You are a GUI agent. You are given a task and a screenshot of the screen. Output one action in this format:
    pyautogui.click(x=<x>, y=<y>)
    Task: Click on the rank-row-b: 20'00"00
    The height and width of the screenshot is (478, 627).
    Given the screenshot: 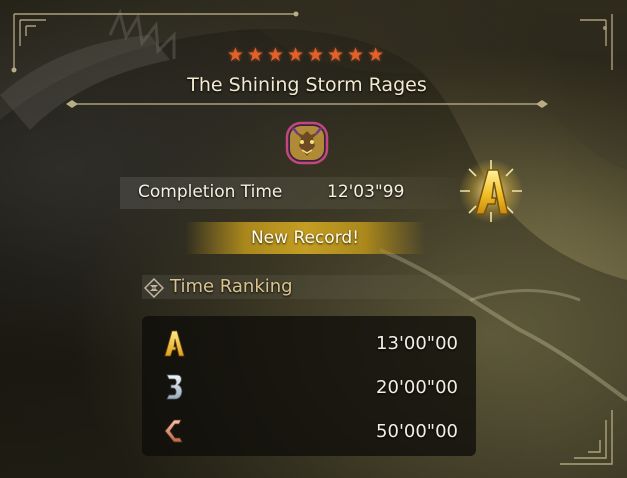 What is the action you would take?
    pyautogui.click(x=309, y=386)
    